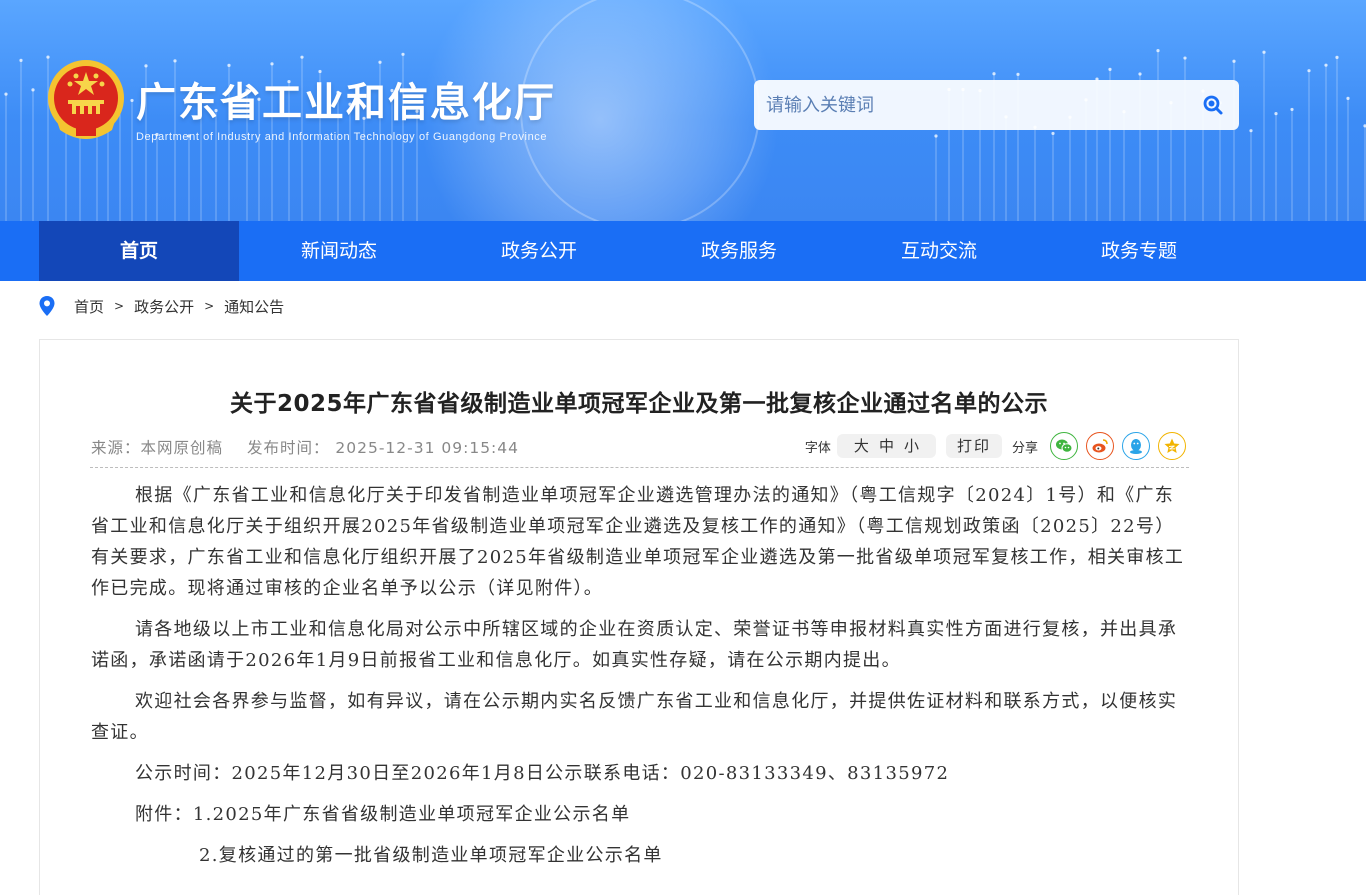 The height and width of the screenshot is (895, 1366). Describe the element at coordinates (539, 251) in the screenshot. I see `nav-item-government-affairs: 政务公开` at that location.